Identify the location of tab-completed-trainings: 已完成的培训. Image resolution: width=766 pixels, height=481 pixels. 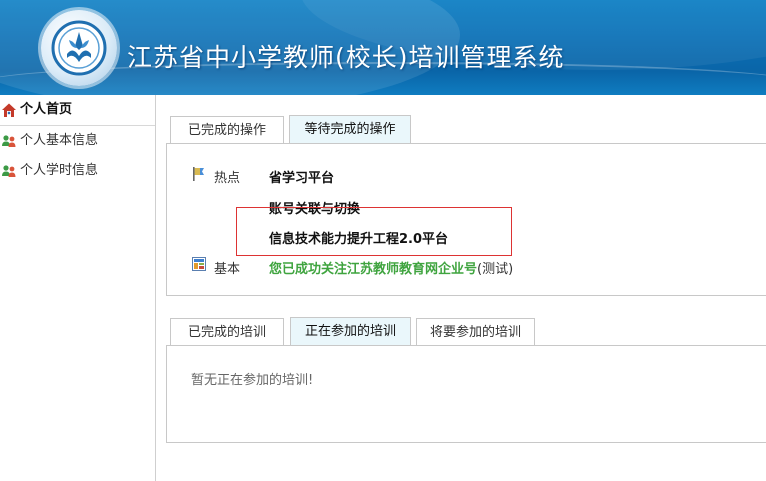
(227, 331).